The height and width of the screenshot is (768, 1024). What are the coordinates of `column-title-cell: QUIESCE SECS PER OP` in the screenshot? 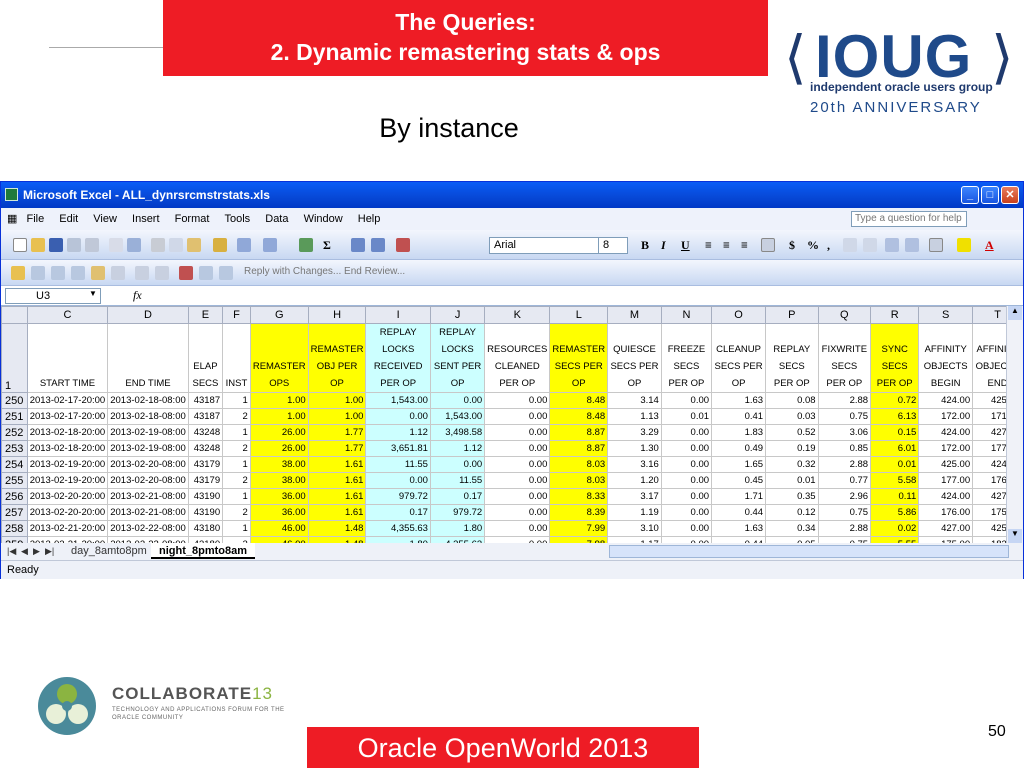 It's located at (634, 358).